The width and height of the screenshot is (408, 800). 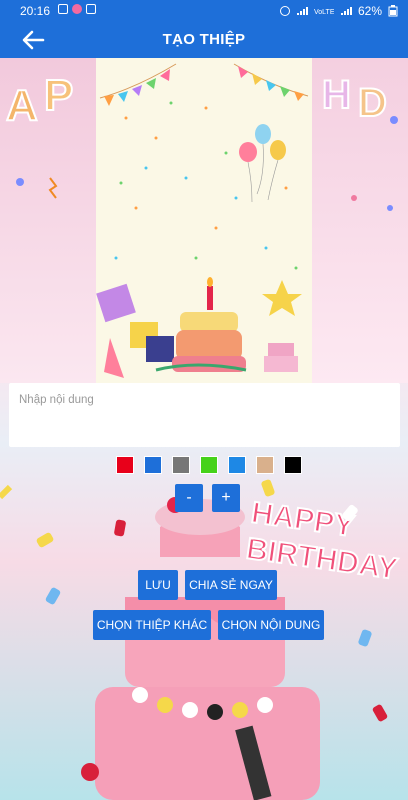 What do you see at coordinates (346, 11) in the screenshot?
I see `wifi-icon` at bounding box center [346, 11].